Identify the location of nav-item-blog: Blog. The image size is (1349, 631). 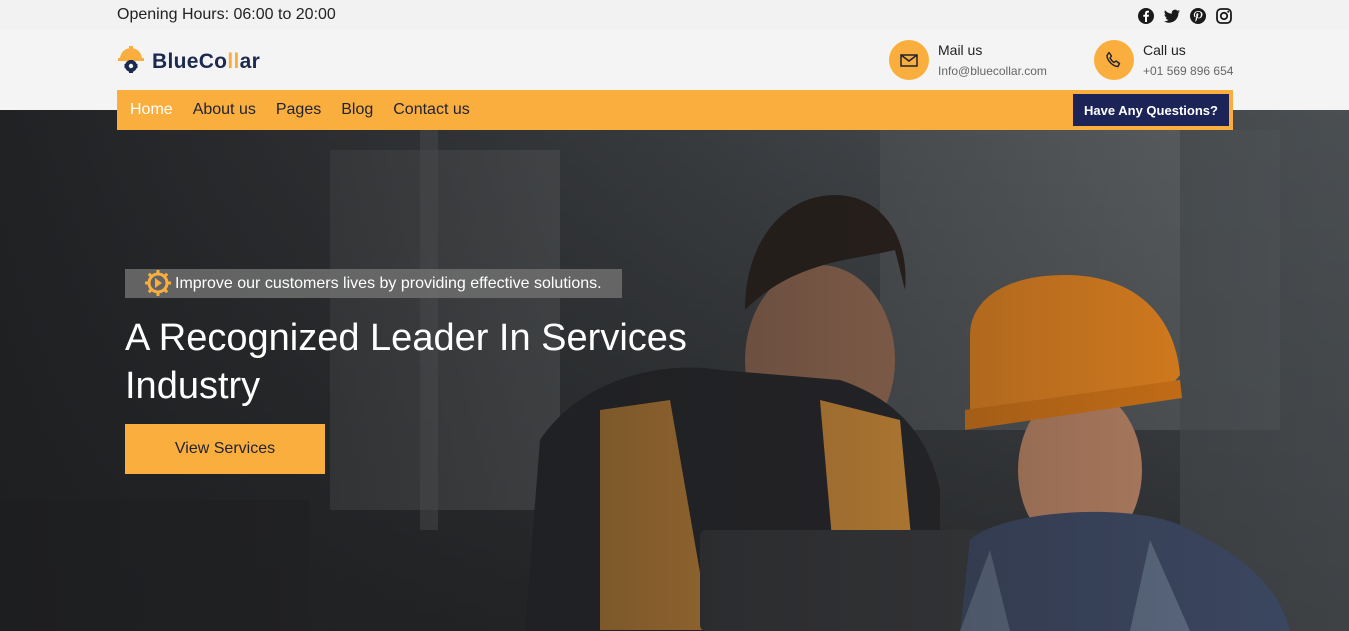
(357, 110).